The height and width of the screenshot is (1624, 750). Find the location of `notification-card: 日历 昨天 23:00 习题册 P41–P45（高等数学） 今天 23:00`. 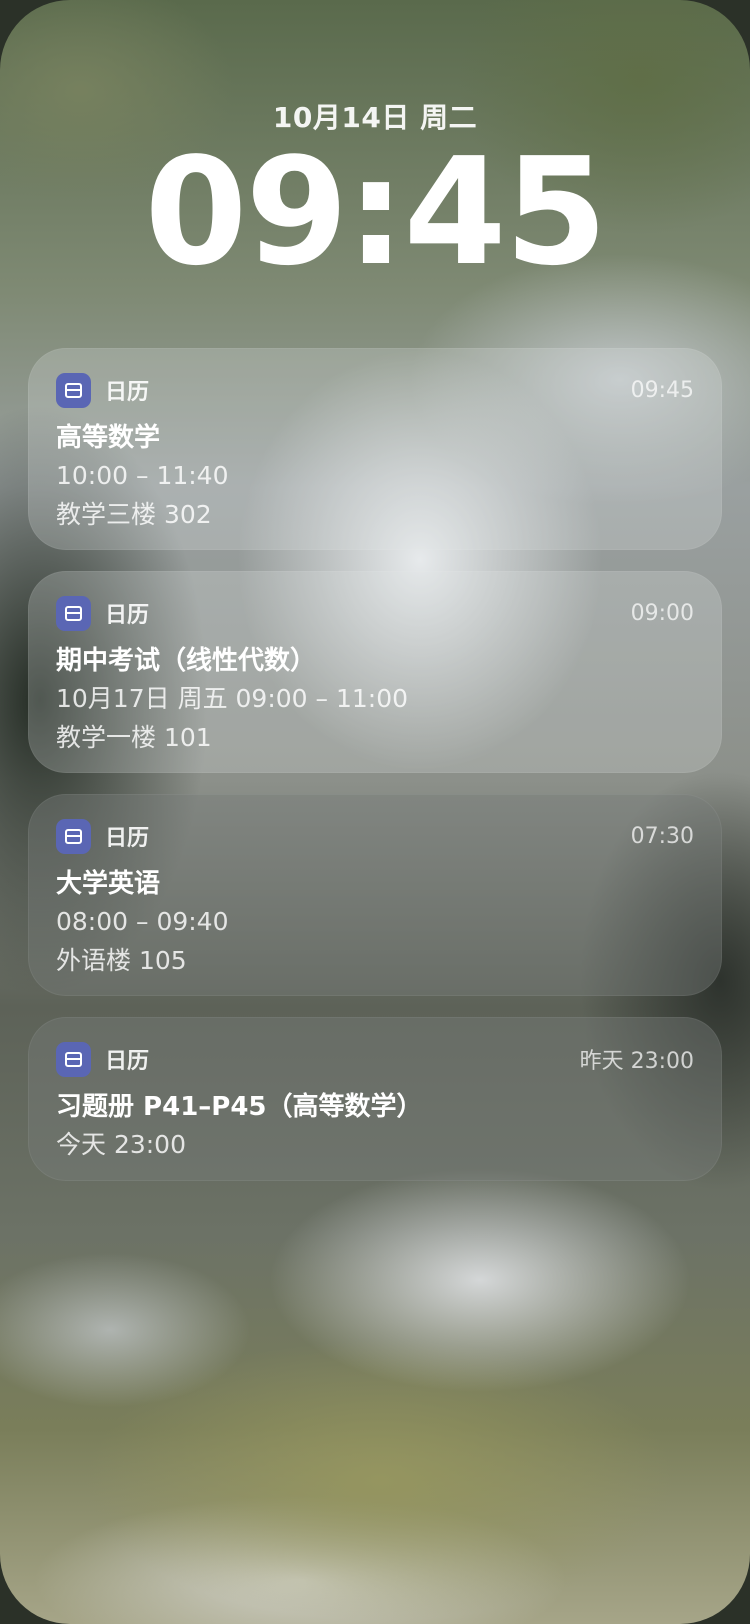

notification-card: 日历 昨天 23:00 习题册 P41–P45（高等数学） 今天 23:00 is located at coordinates (375, 1099).